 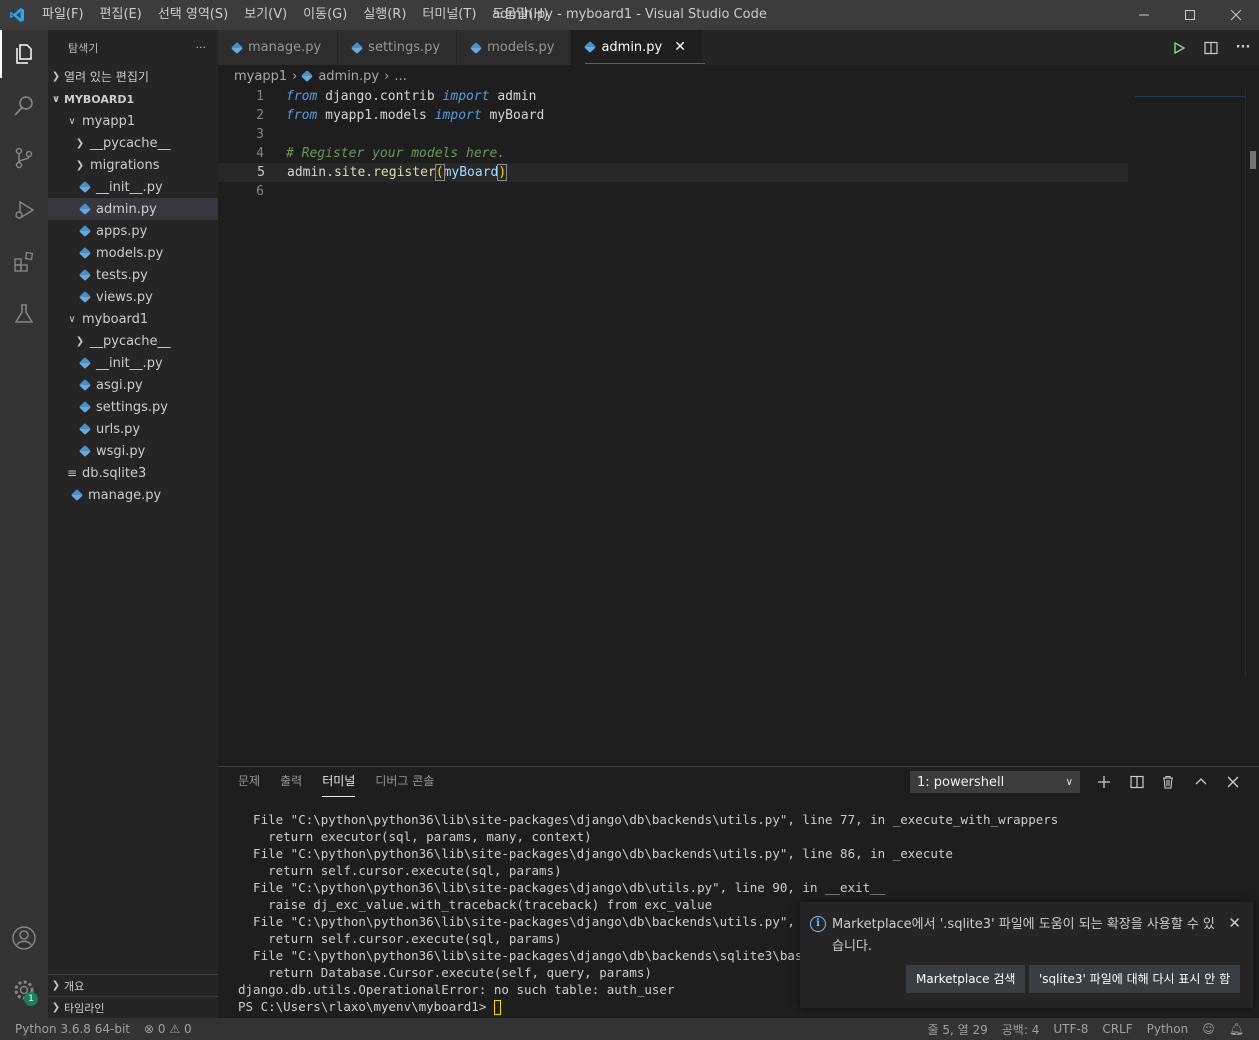 What do you see at coordinates (1070, 1029) in the screenshot?
I see `encoding: UTF-8` at bounding box center [1070, 1029].